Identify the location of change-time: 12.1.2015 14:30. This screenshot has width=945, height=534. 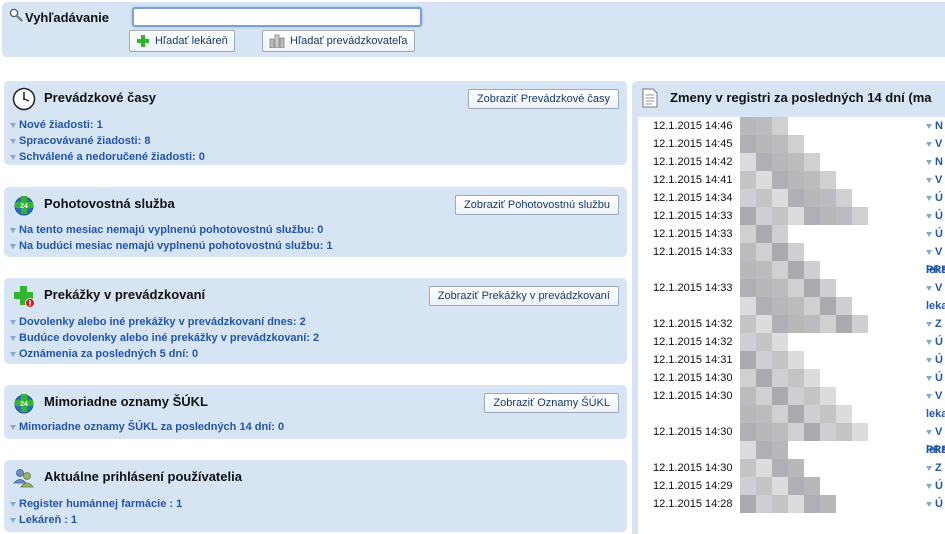
(693, 468).